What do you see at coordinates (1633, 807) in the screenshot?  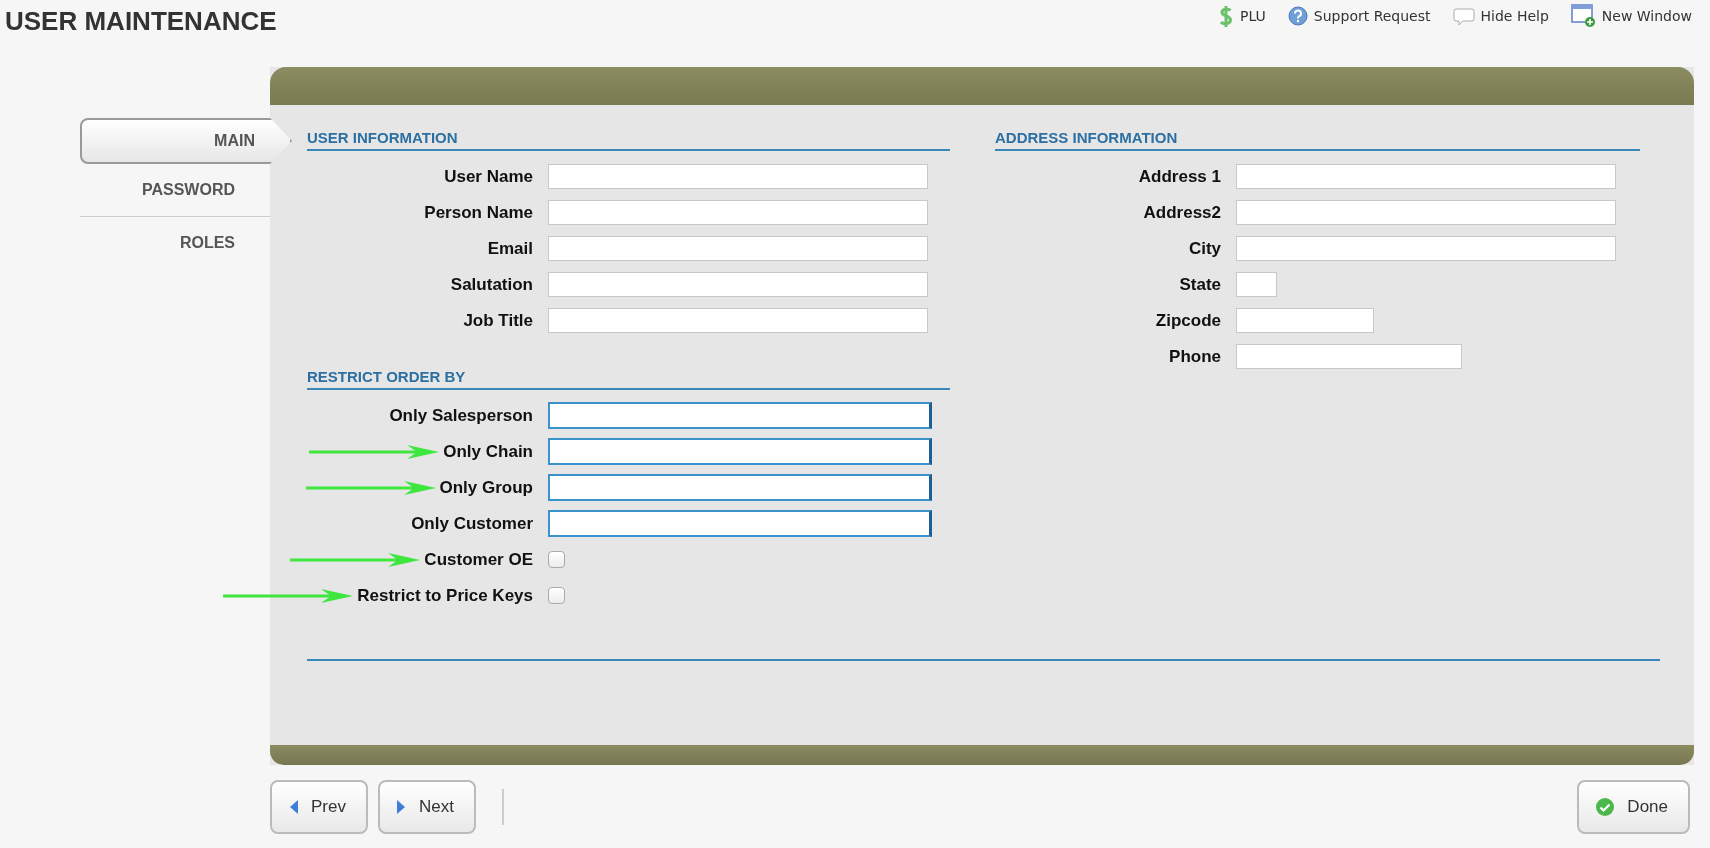 I see `done-button: Done` at bounding box center [1633, 807].